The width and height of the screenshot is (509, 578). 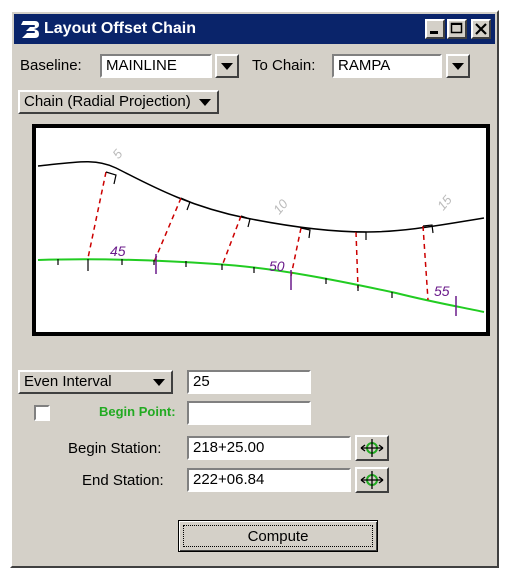 What do you see at coordinates (249, 413) in the screenshot?
I see `begin-point-field` at bounding box center [249, 413].